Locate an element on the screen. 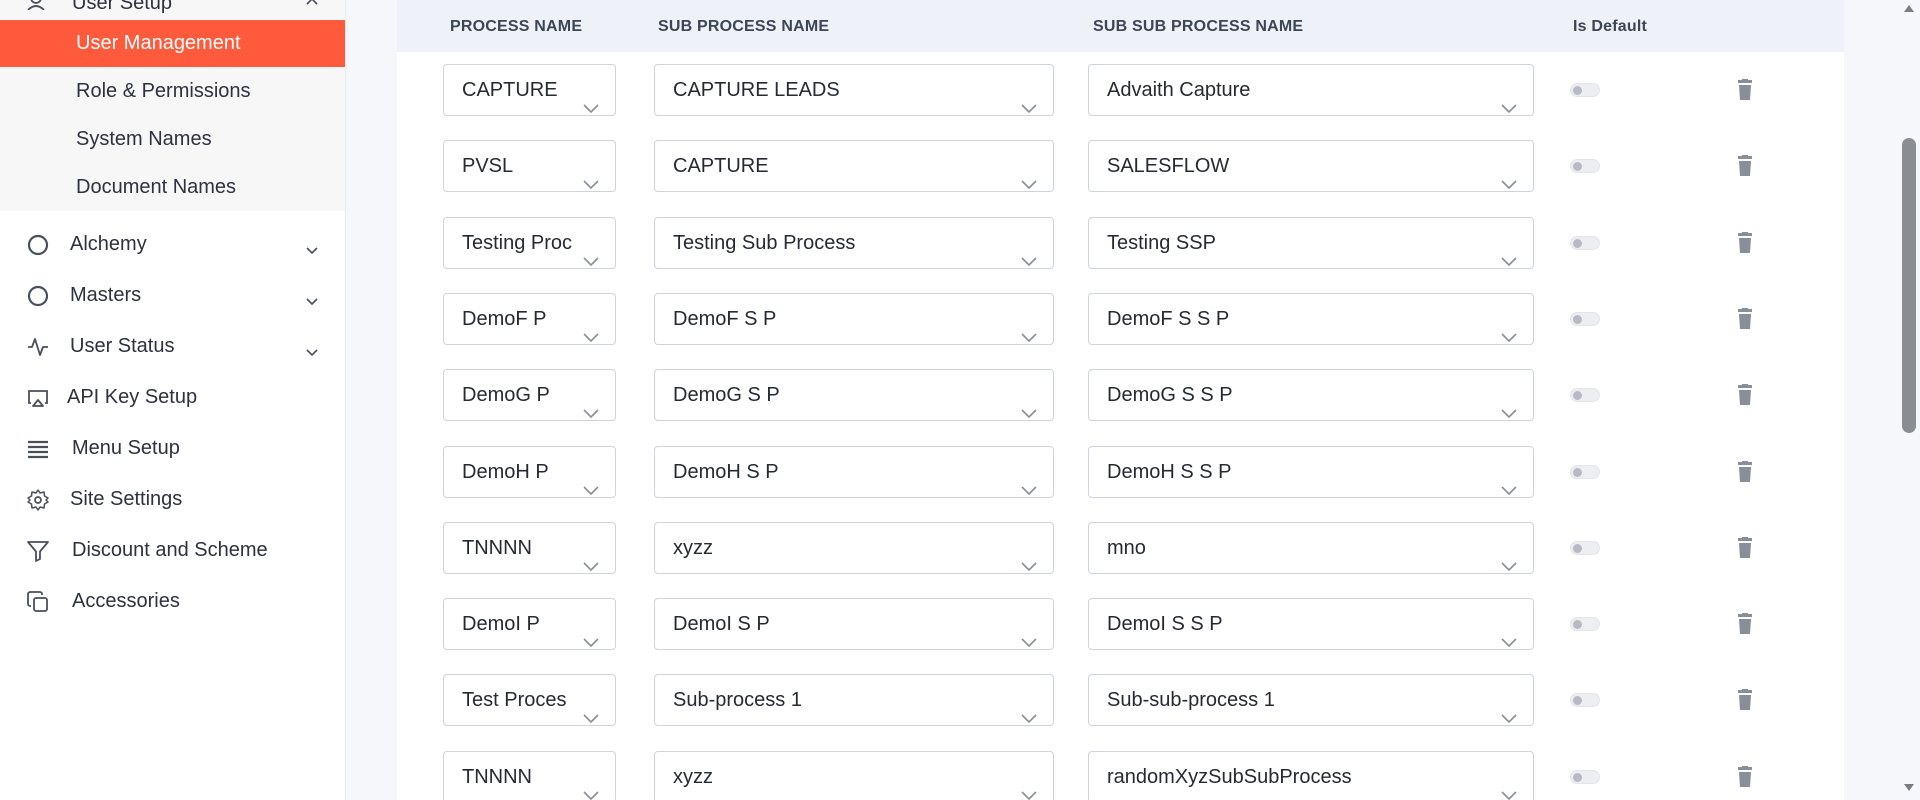  sub-process-select-value: xyzz is located at coordinates (693, 547).